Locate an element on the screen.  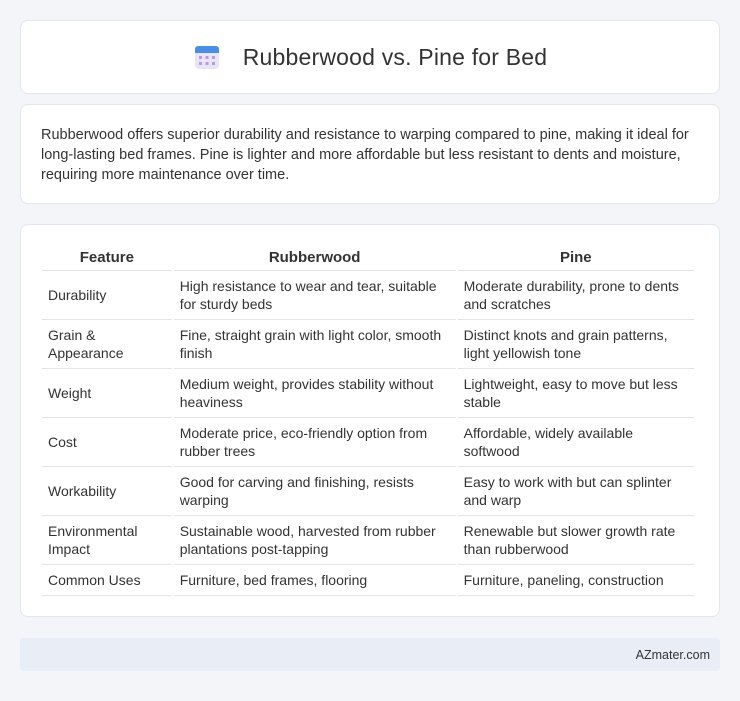
pine-cell: Furniture, paneling, construction is located at coordinates (575, 580).